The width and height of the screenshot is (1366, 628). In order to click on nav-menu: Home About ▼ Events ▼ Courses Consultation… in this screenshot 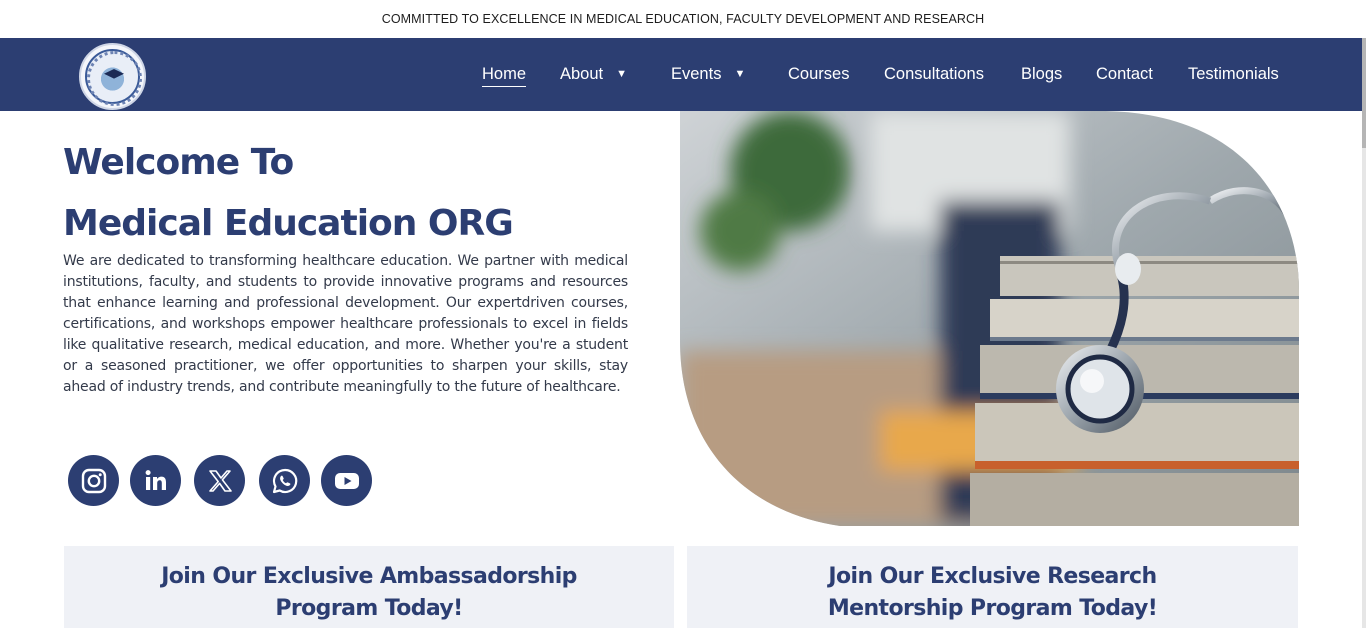, I will do `click(681, 74)`.